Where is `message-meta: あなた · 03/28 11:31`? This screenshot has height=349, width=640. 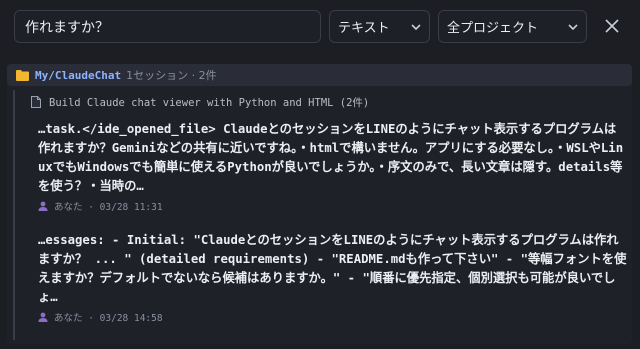
message-meta: あなた · 03/28 11:31 is located at coordinates (333, 206).